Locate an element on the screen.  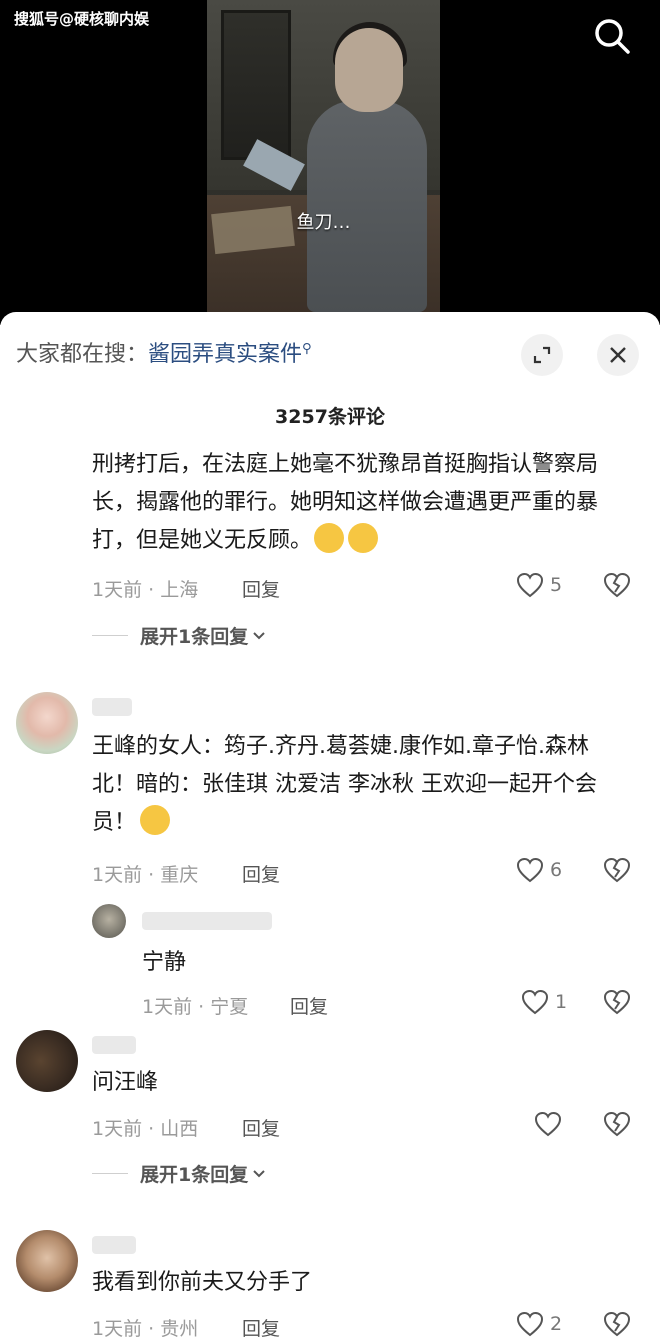
hot-search-link: 大家都在搜：酱园弄真实案件⚲ is located at coordinates (164, 352).